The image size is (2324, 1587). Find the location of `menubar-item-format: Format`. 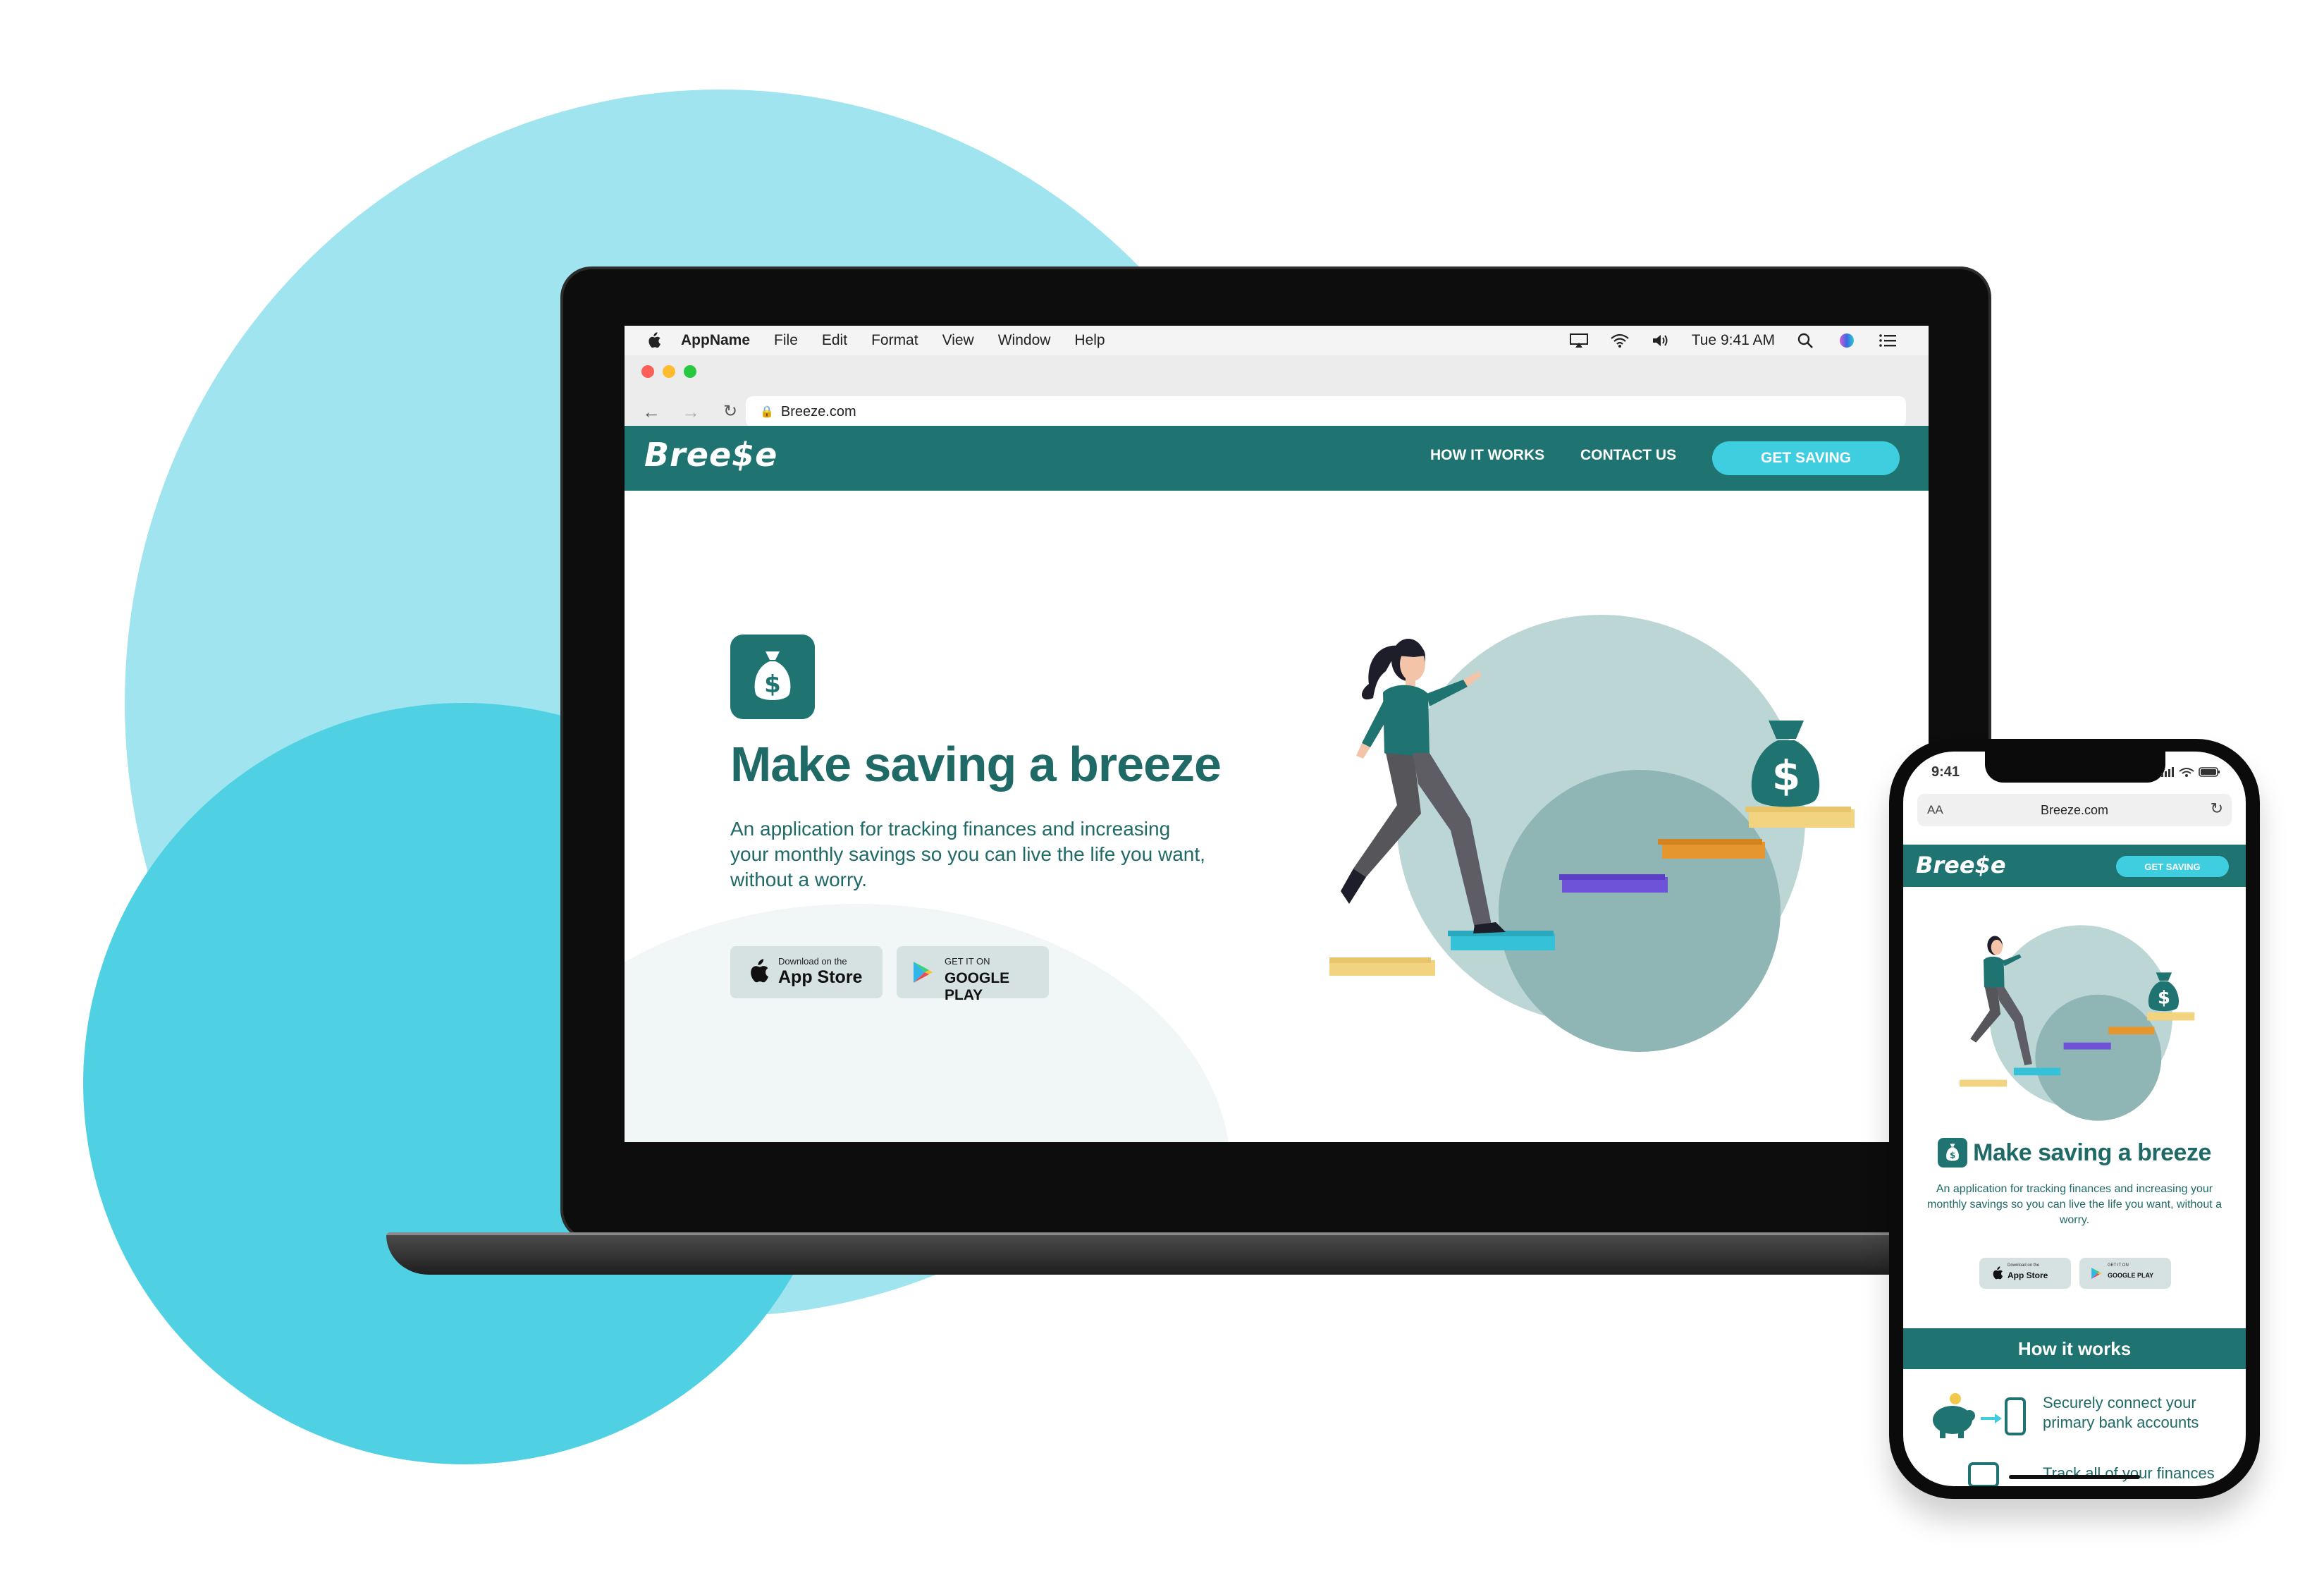

menubar-item-format: Format is located at coordinates (895, 341).